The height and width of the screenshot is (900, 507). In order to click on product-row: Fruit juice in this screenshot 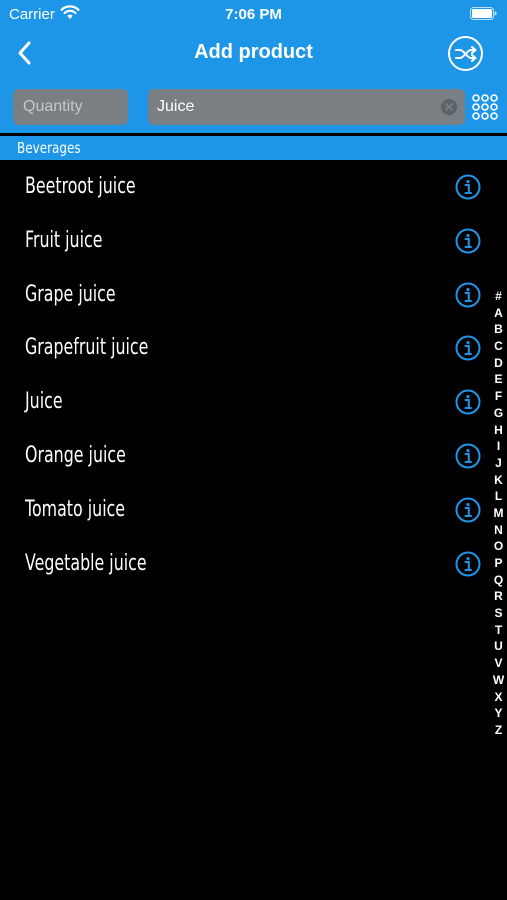, I will do `click(245, 241)`.